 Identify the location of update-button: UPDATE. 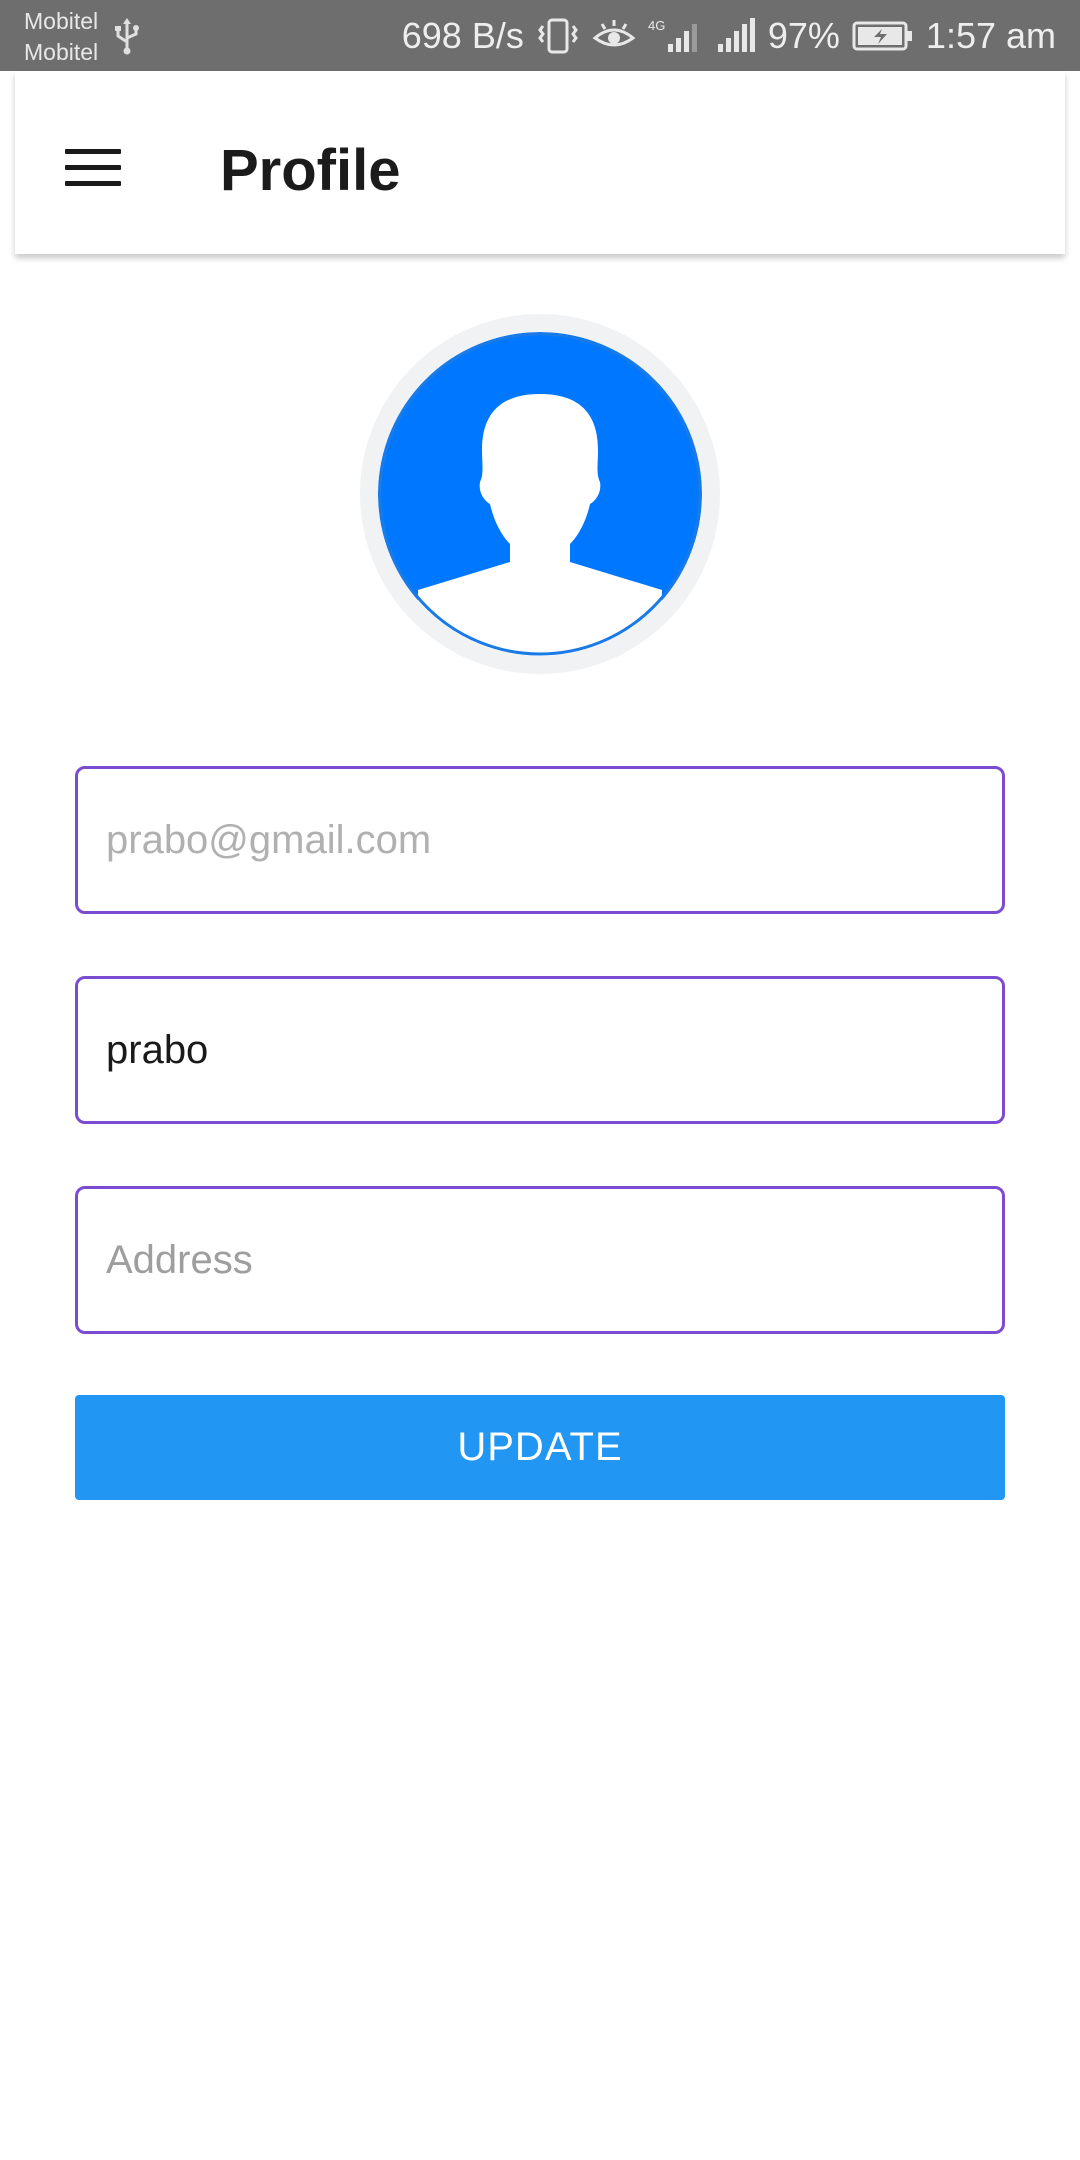
(540, 1447).